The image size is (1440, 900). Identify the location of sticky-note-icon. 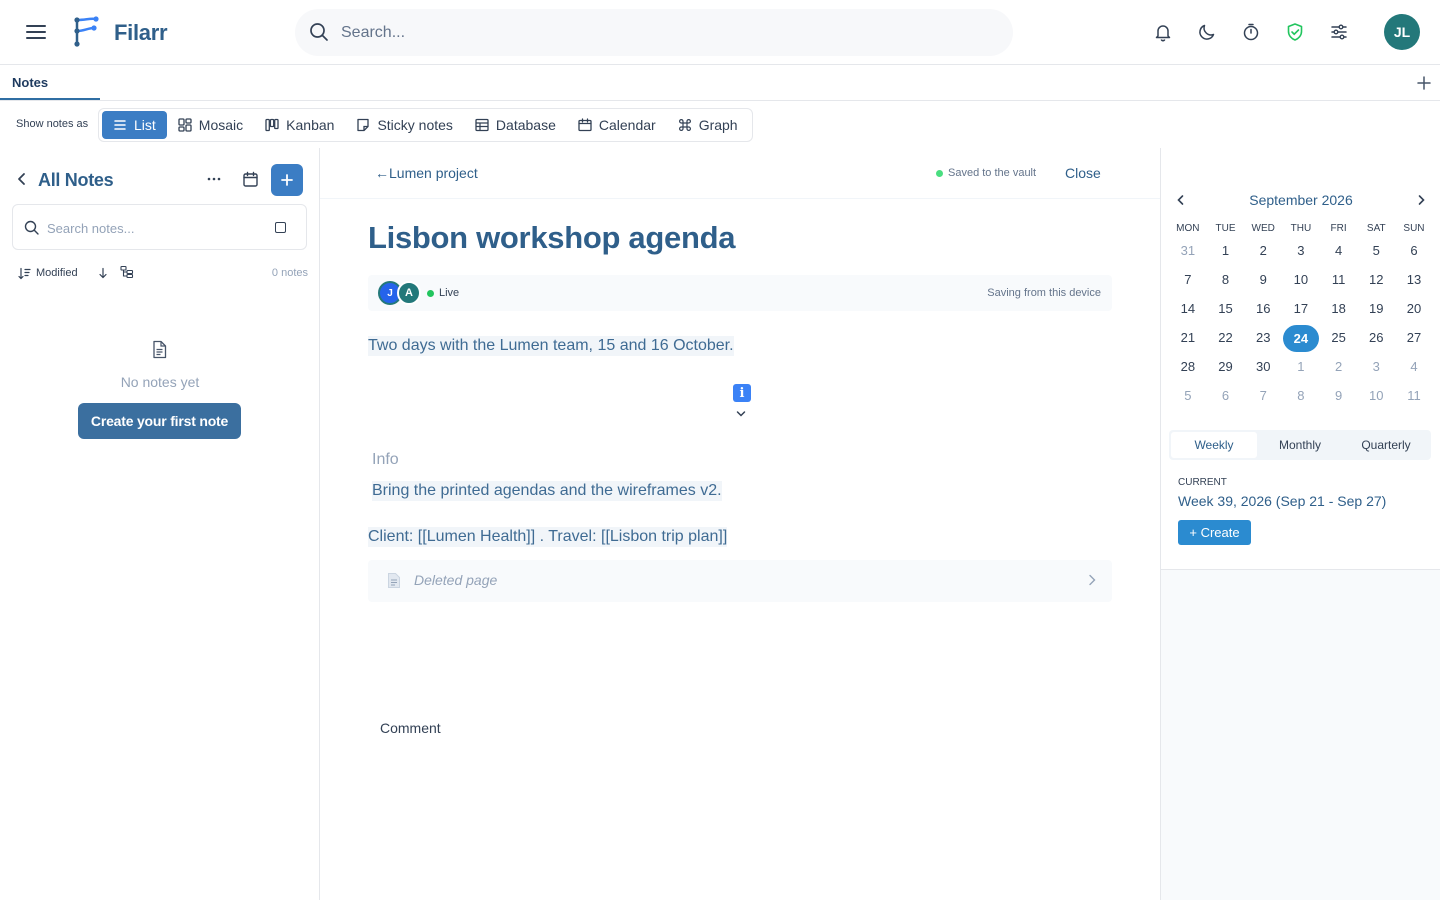
(363, 125).